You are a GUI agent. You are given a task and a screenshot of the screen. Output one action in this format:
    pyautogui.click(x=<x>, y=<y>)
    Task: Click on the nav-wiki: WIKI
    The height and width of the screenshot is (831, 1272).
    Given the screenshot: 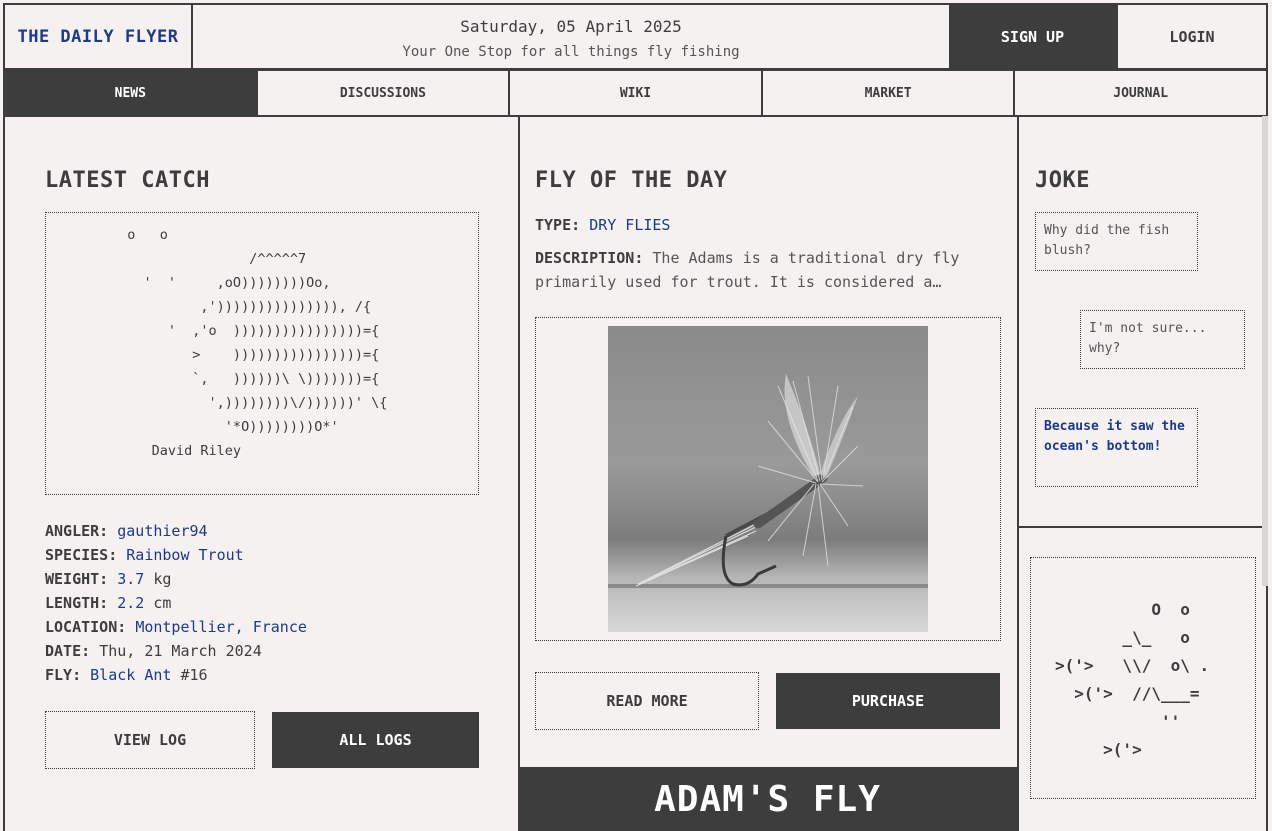 What is the action you would take?
    pyautogui.click(x=636, y=93)
    